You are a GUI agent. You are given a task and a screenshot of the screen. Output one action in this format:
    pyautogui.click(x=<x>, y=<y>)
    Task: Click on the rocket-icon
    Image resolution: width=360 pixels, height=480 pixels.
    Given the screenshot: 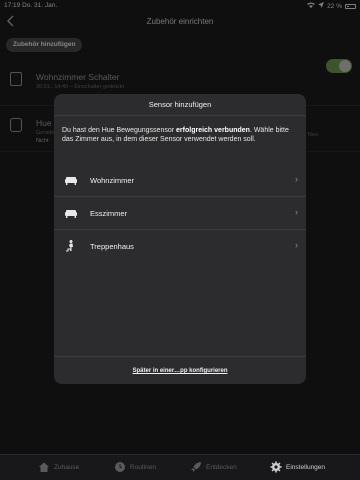 What is the action you would take?
    pyautogui.click(x=196, y=467)
    